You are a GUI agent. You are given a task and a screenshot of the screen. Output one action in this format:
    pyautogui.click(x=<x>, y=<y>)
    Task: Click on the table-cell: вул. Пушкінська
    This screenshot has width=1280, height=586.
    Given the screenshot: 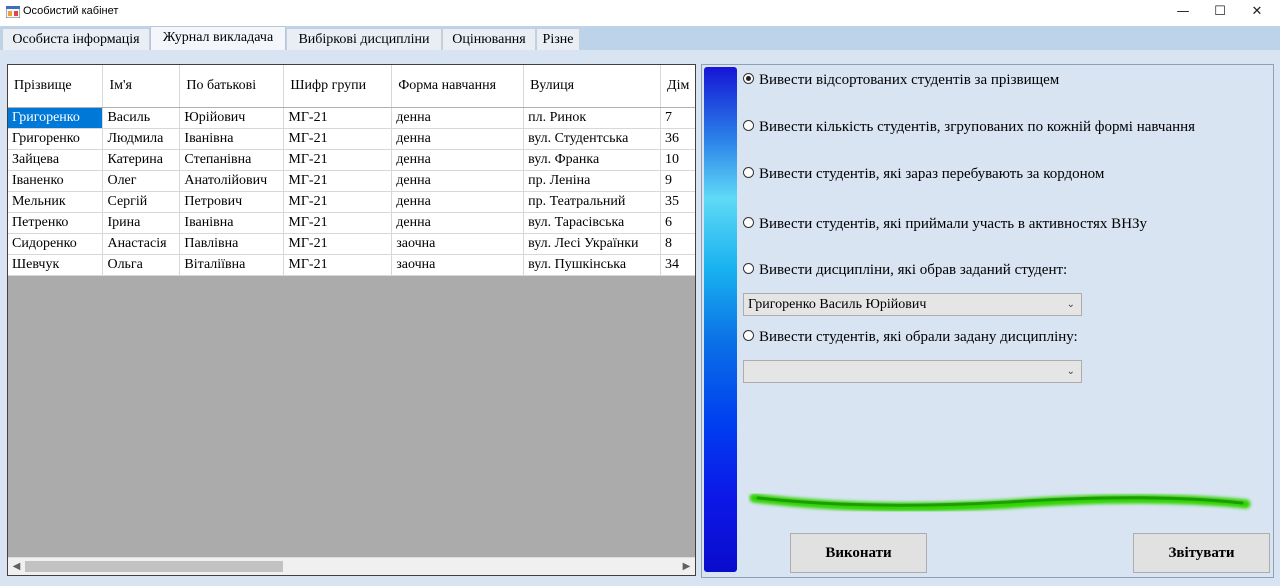 What is the action you would take?
    pyautogui.click(x=592, y=265)
    